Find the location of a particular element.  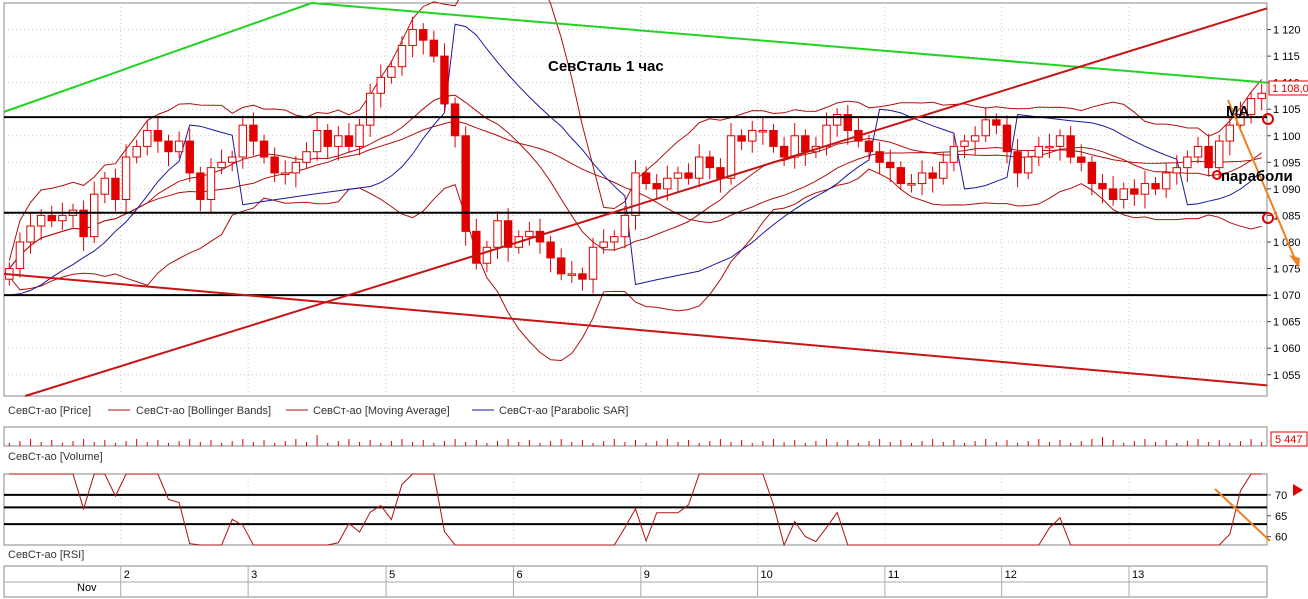

legend-rsi: СевСт-ао [RSI] is located at coordinates (46, 555).